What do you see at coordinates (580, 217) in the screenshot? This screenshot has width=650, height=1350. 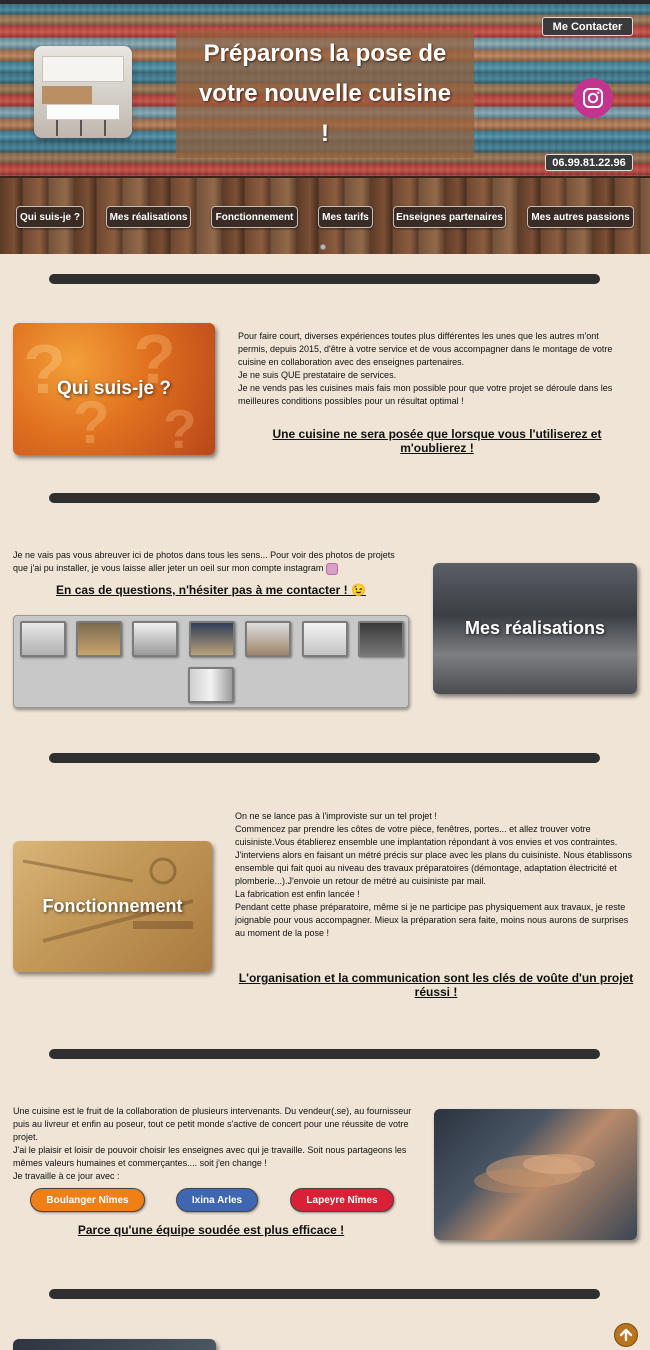 I see `nav-item-passions: Mes autres passions` at bounding box center [580, 217].